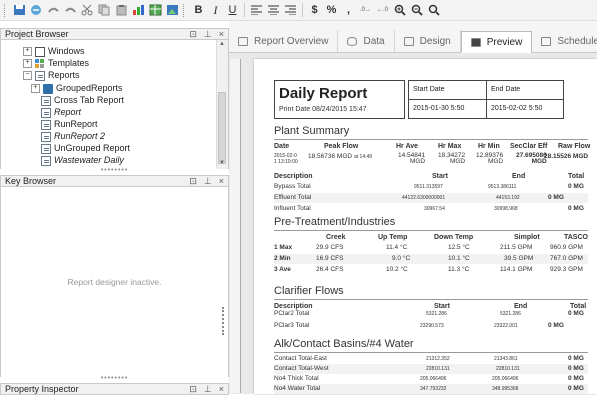 This screenshot has height=395, width=597. What do you see at coordinates (222, 164) in the screenshot?
I see `scroll-down-icon: ▼` at bounding box center [222, 164].